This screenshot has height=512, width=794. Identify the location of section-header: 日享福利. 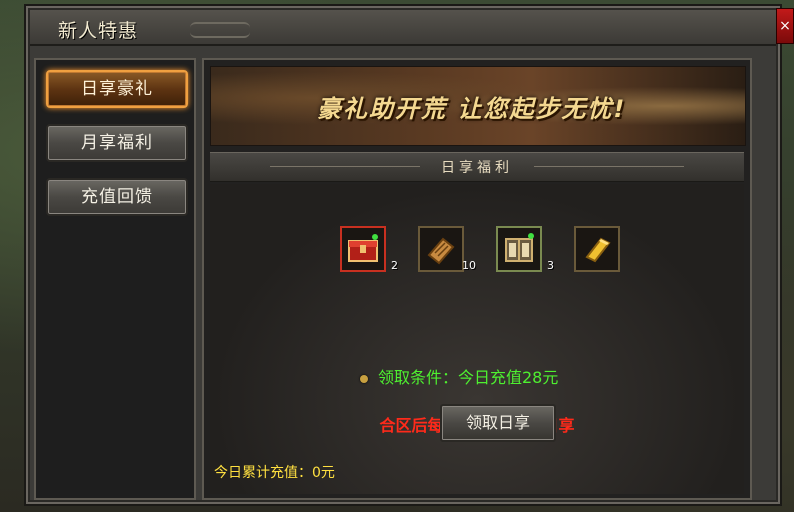
(477, 167).